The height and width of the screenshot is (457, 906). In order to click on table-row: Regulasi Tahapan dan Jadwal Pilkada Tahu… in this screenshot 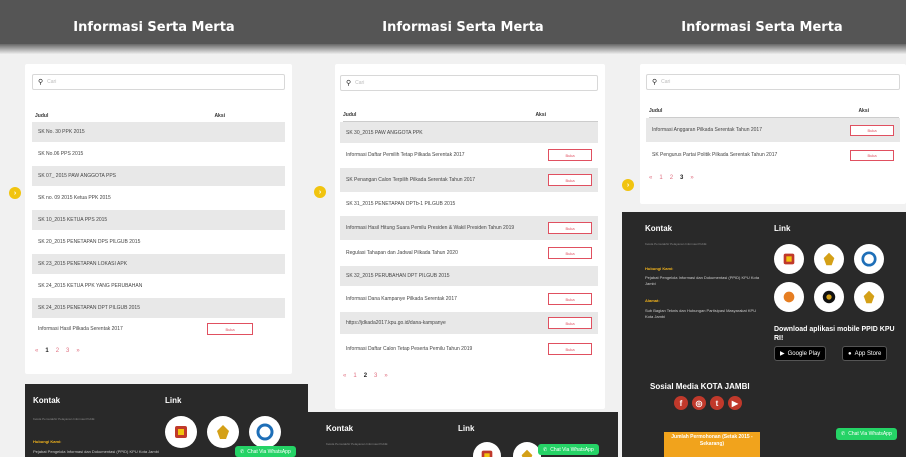, I will do `click(469, 253)`.